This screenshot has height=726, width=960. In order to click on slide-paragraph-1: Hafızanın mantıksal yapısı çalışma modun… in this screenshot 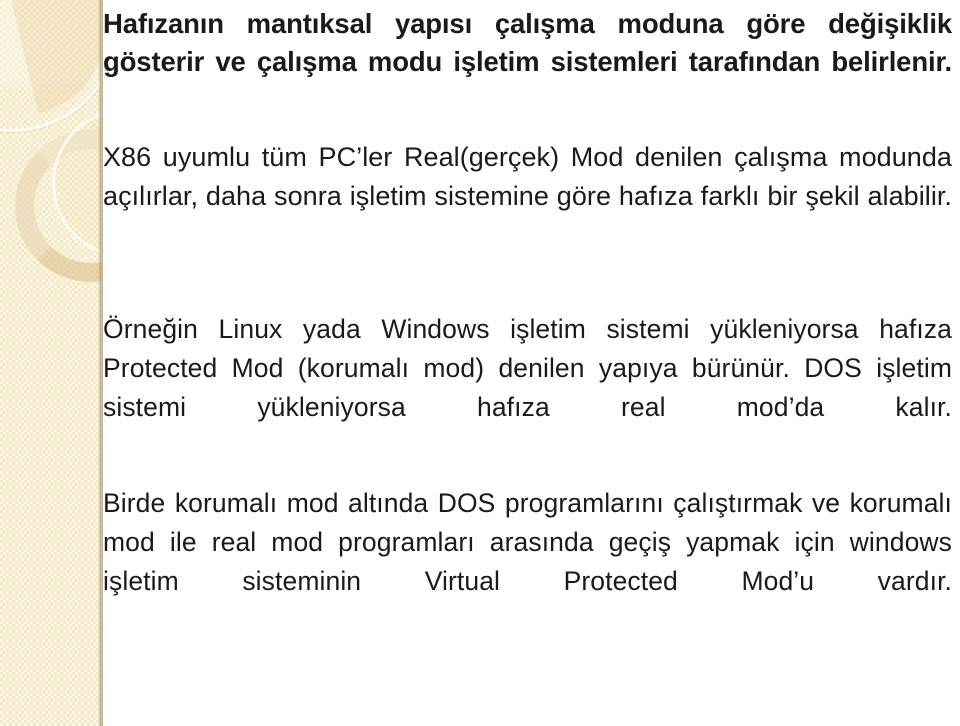, I will do `click(527, 42)`.